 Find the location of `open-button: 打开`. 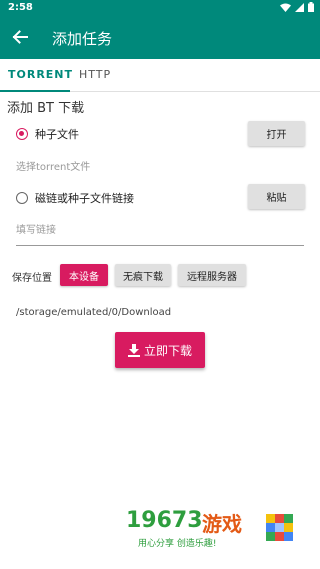

open-button: 打开 is located at coordinates (276, 133).